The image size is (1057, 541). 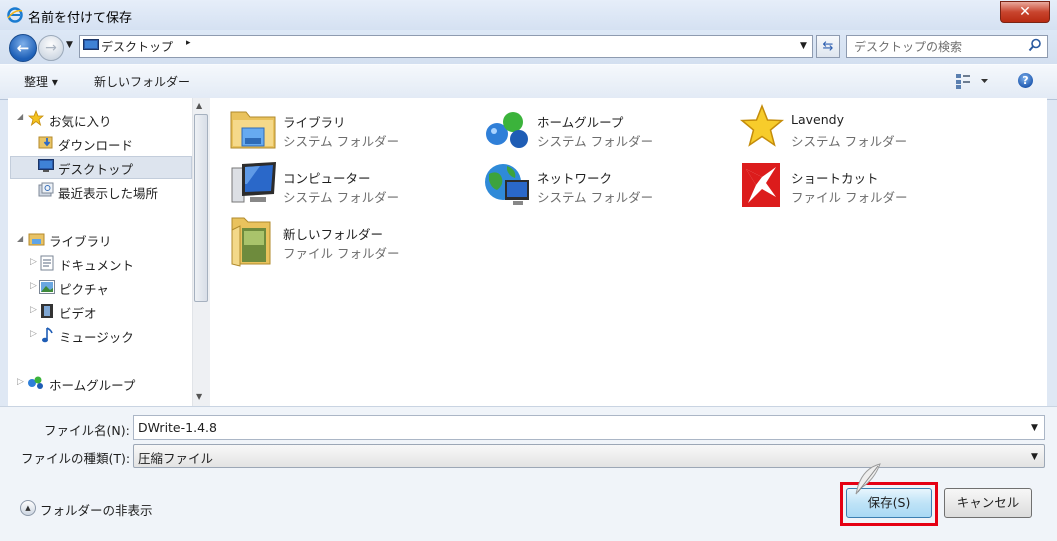 I want to click on star-icon, so click(x=762, y=127).